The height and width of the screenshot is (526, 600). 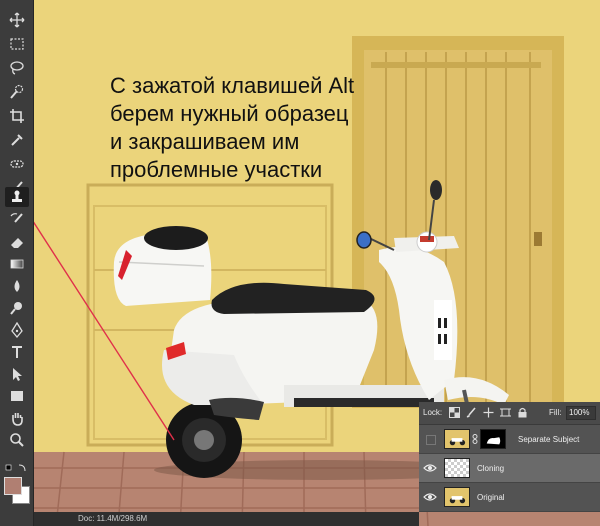 What do you see at coordinates (229, 113) in the screenshot?
I see `caption-line-2: берем нужный образец` at bounding box center [229, 113].